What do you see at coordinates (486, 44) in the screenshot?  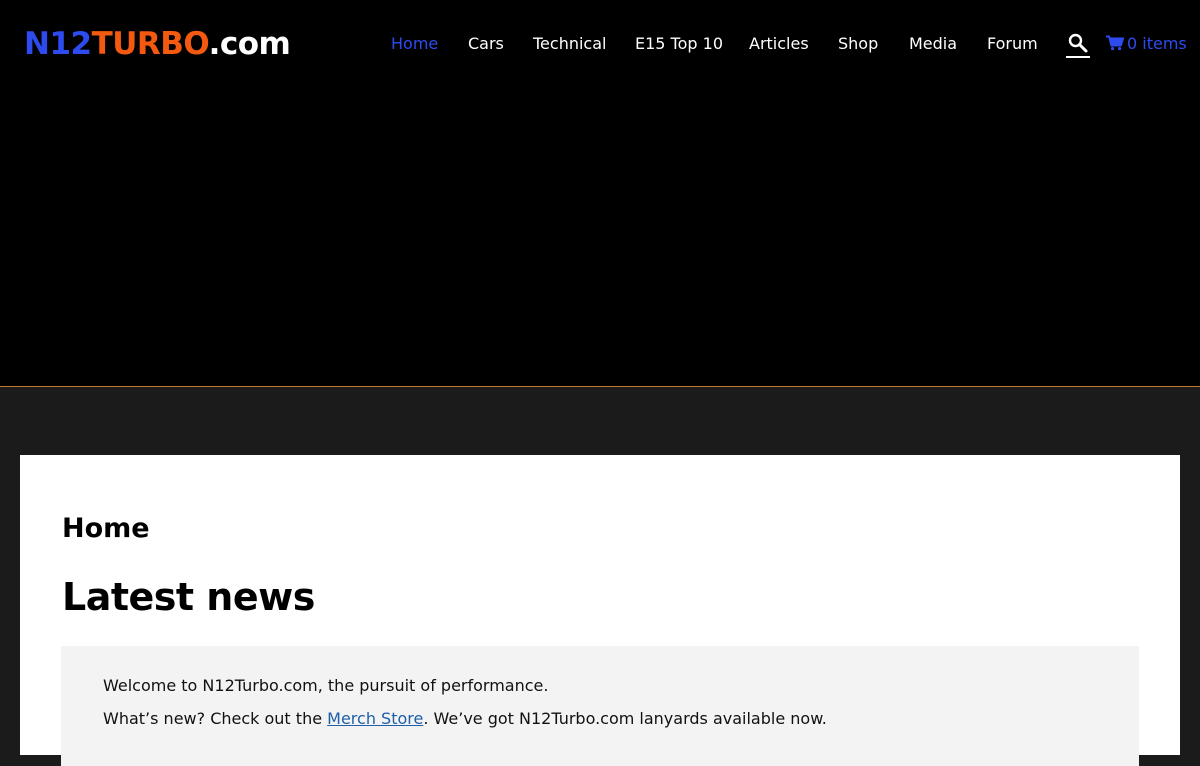 I see `nav-cars: Cars` at bounding box center [486, 44].